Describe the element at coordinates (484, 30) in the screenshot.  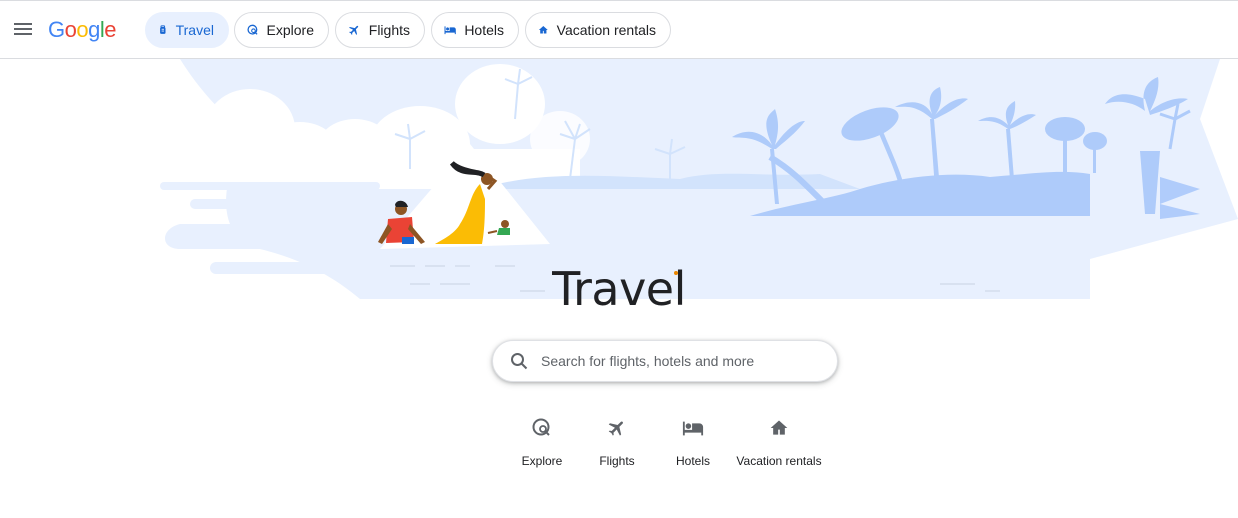
I see `tab-label: Hotels` at that location.